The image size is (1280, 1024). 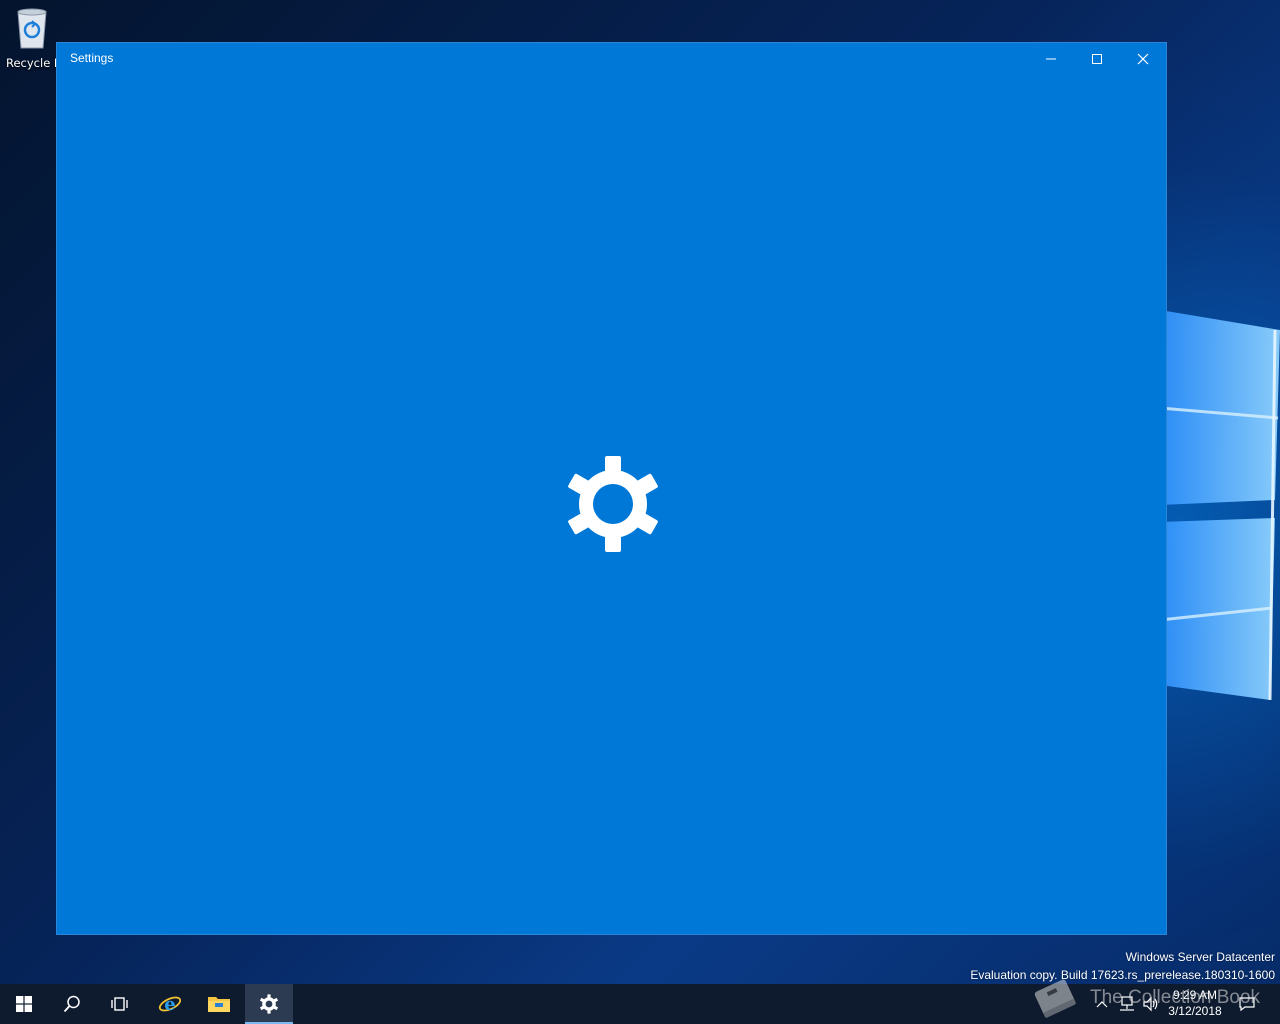 I want to click on chevron-up-icon, so click(x=1102, y=1004).